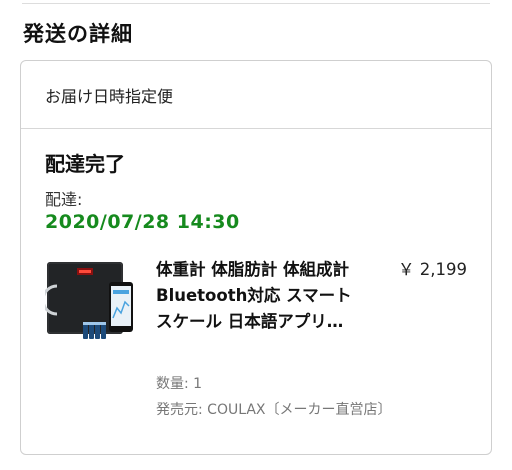 The image size is (512, 470). What do you see at coordinates (179, 384) in the screenshot?
I see `product-quantity: 数量: 1` at bounding box center [179, 384].